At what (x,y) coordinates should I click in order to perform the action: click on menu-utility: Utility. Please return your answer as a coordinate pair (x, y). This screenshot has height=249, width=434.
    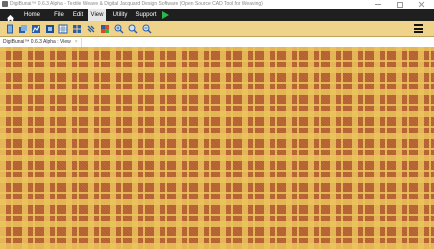
    Looking at the image, I should click on (120, 15).